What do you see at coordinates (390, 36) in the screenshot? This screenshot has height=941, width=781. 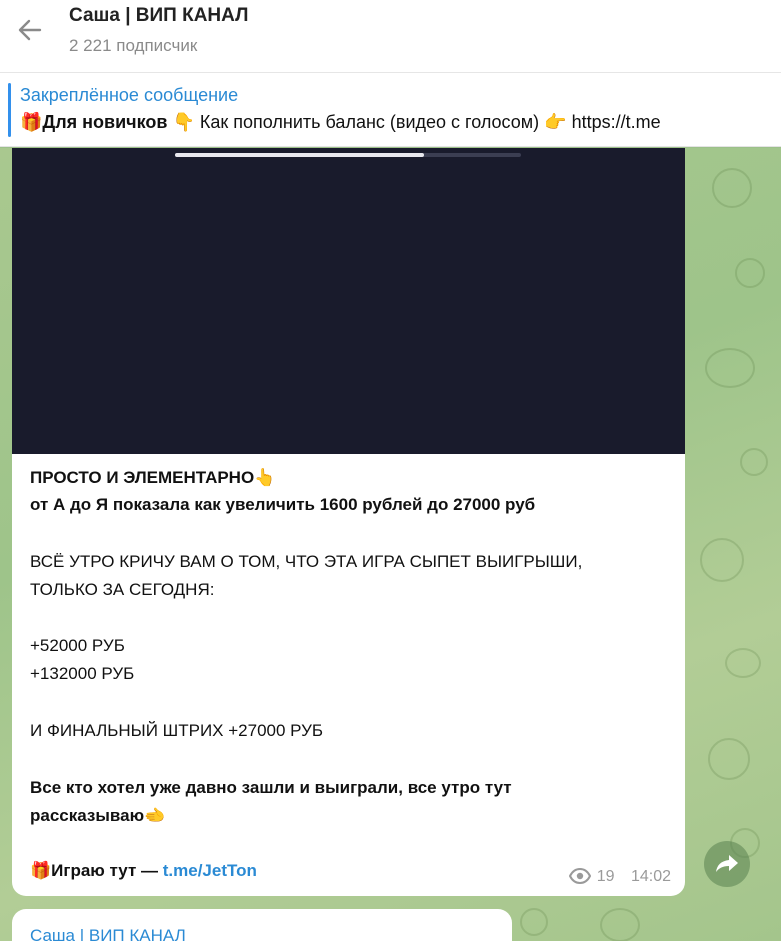 I see `chat-header: Саша | ВИП КАНАЛ 2 221 подписчик` at bounding box center [390, 36].